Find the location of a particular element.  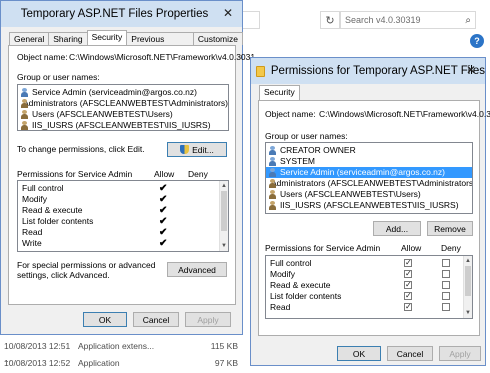

user-list-item: SYSTEM is located at coordinates (369, 161).